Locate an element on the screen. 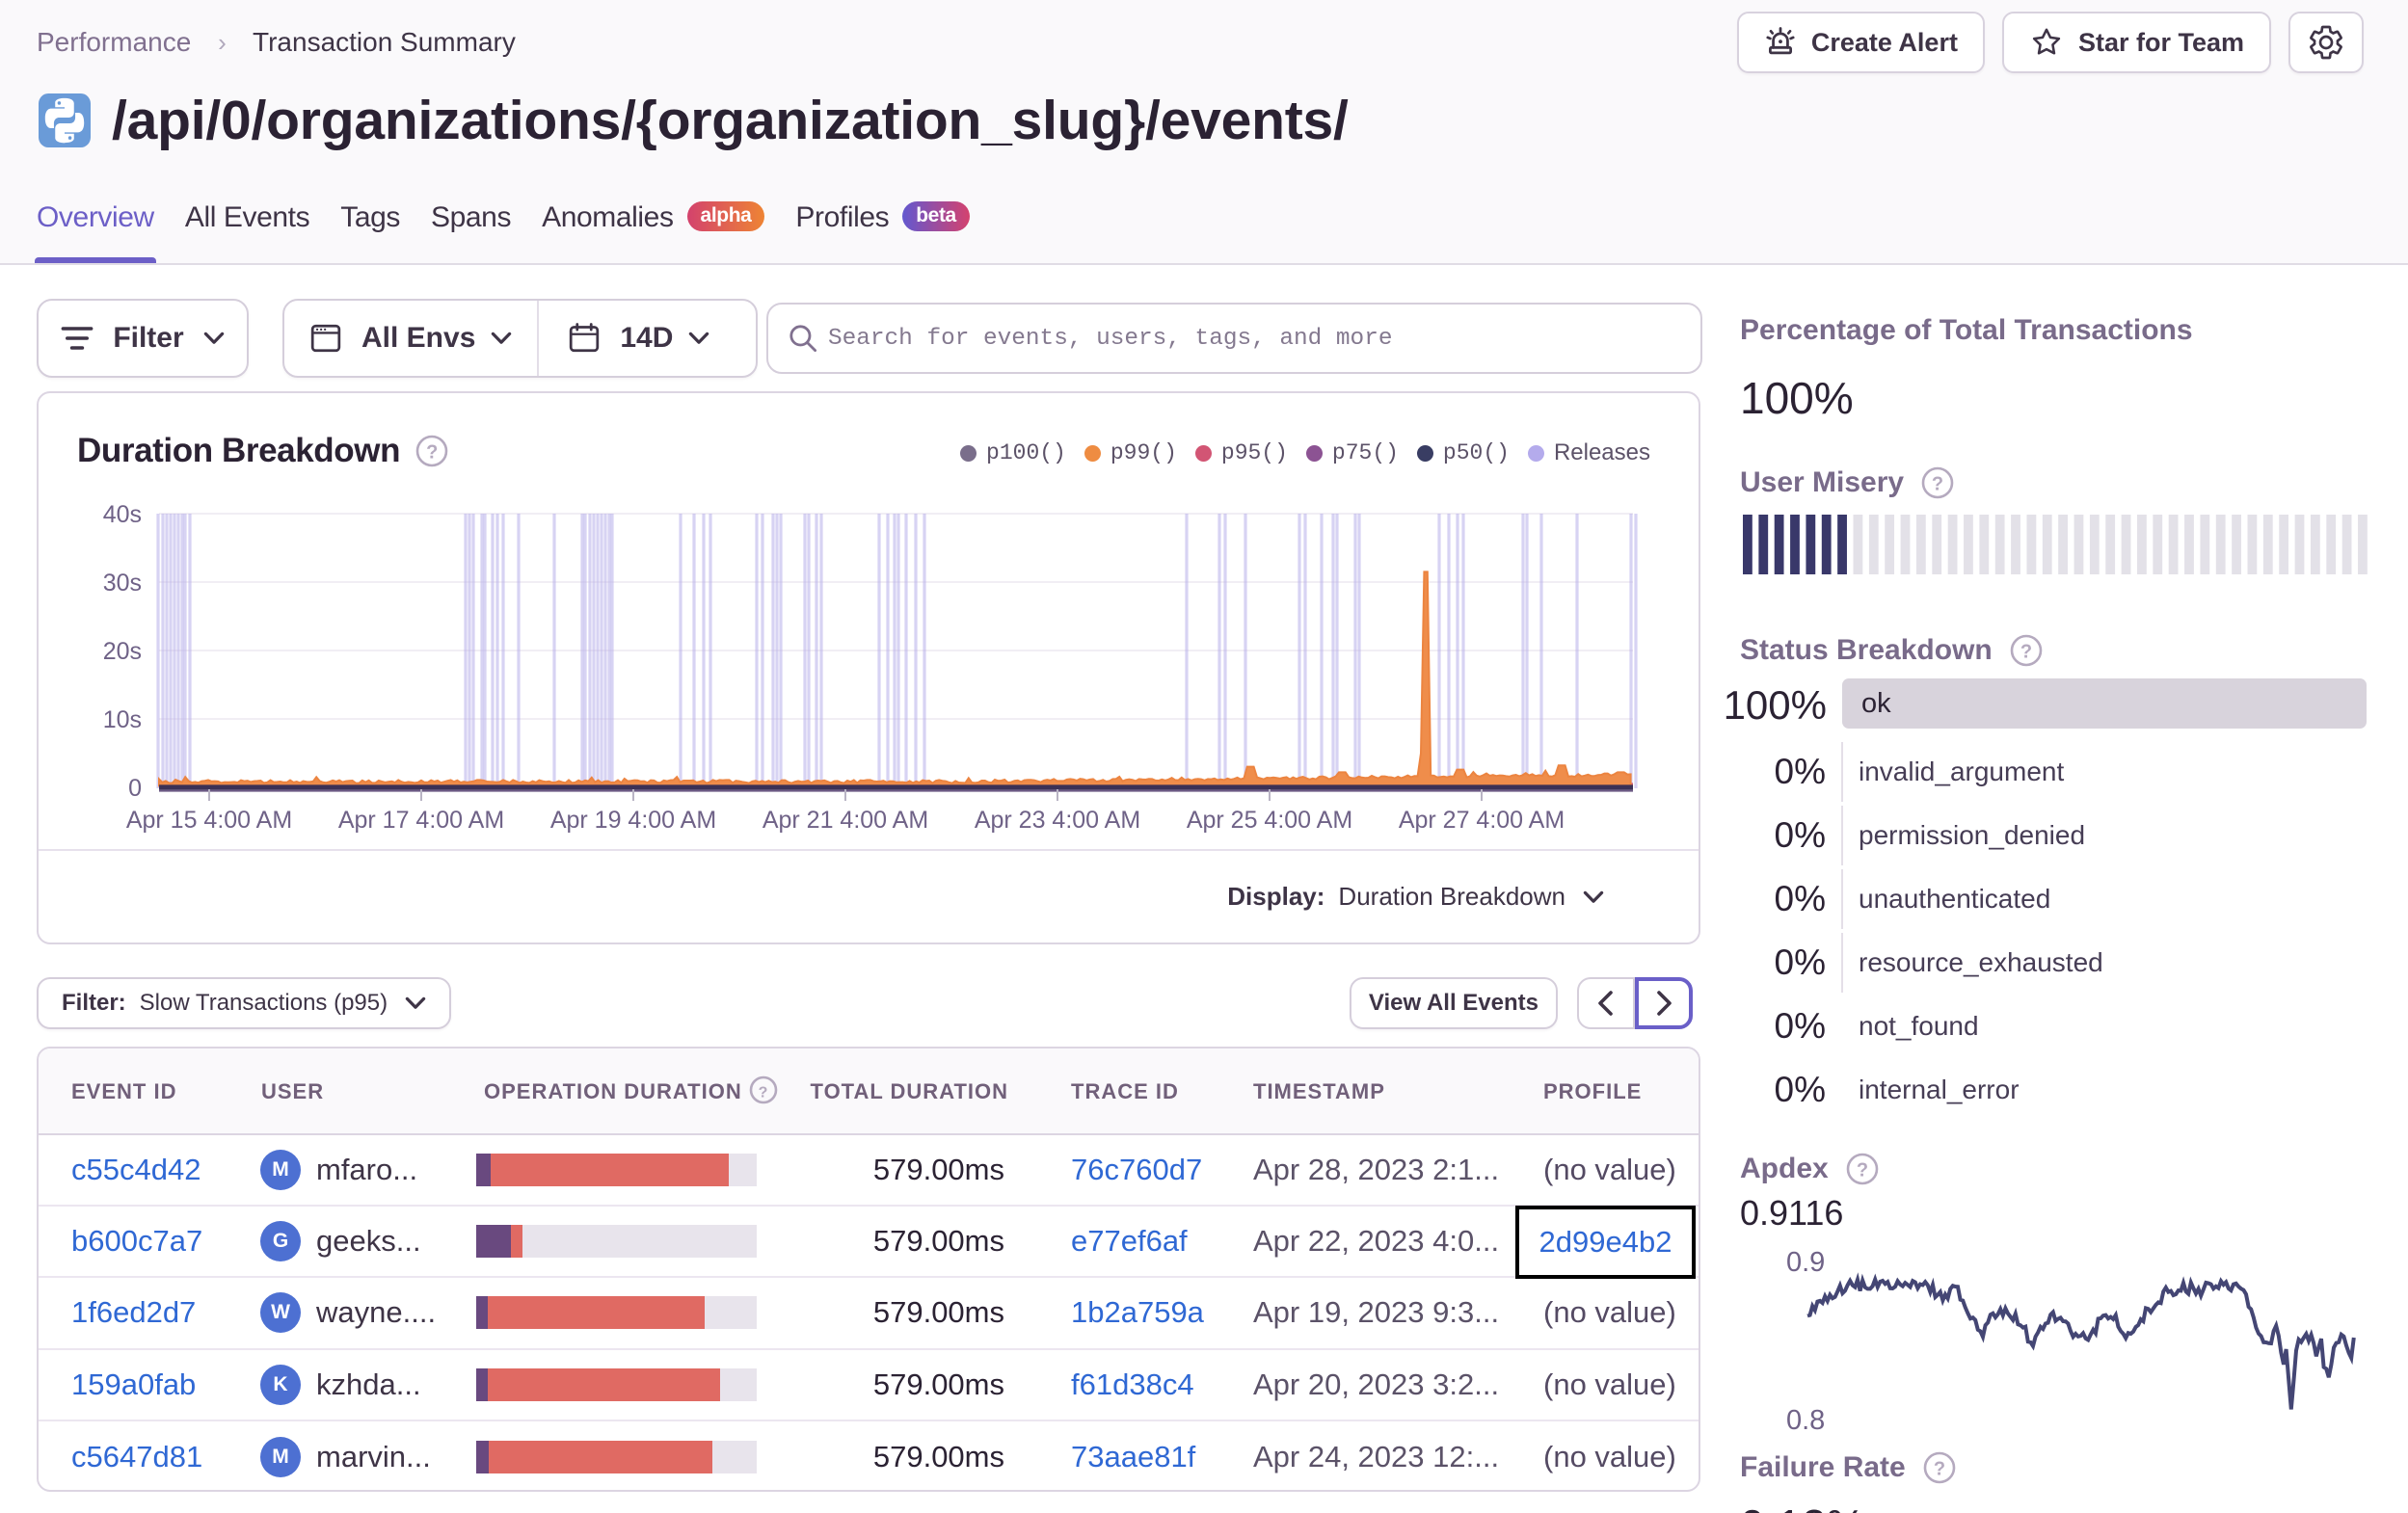 Image resolution: width=2408 pixels, height=1513 pixels. svg-text: 20s is located at coordinates (122, 651).